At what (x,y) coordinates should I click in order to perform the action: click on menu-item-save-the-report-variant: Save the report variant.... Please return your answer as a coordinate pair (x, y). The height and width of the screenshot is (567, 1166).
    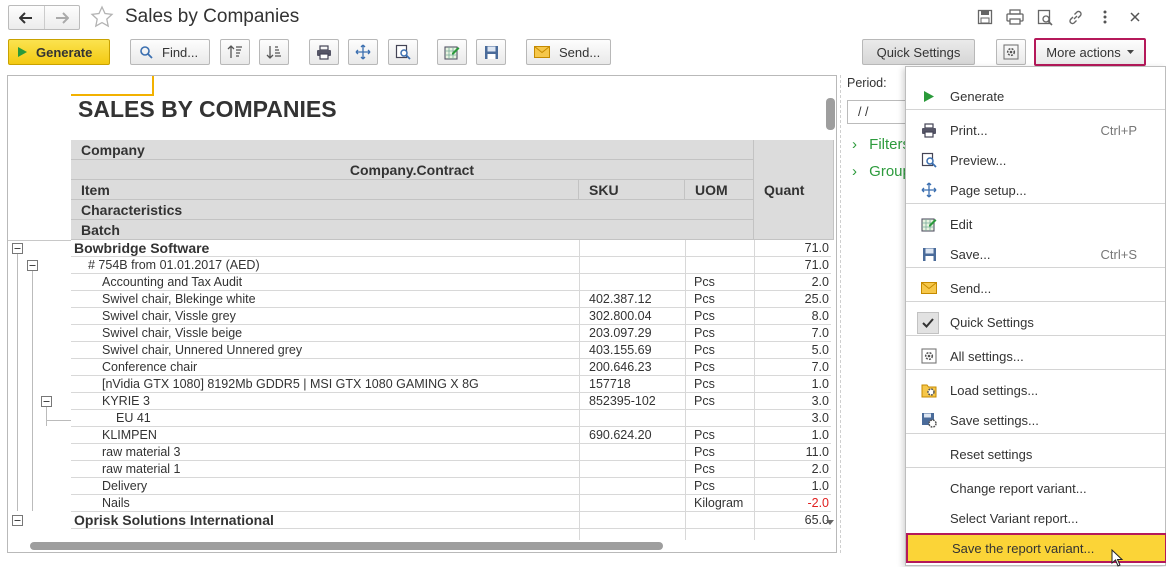
    Looking at the image, I should click on (1036, 548).